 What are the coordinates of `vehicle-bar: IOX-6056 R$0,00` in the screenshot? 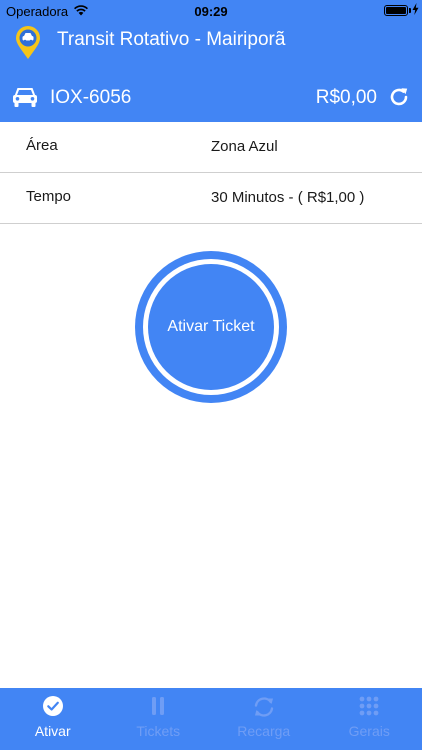 It's located at (211, 92).